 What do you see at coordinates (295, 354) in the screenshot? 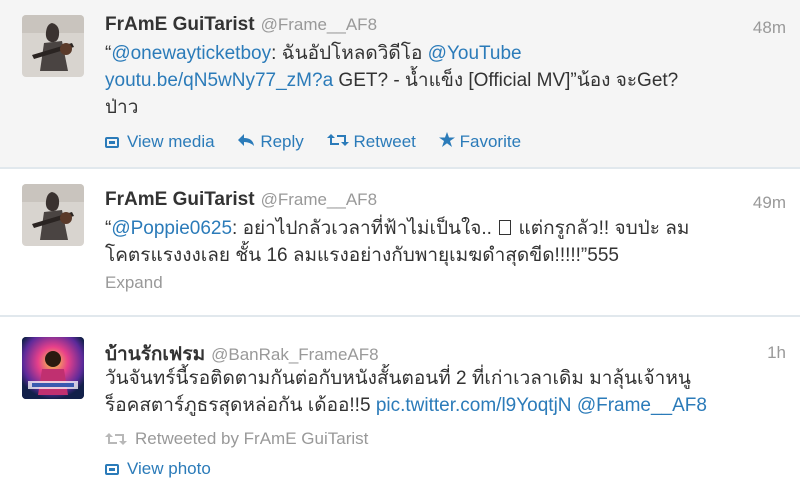
I see `author-username: @BanRak_FrameAF8` at bounding box center [295, 354].